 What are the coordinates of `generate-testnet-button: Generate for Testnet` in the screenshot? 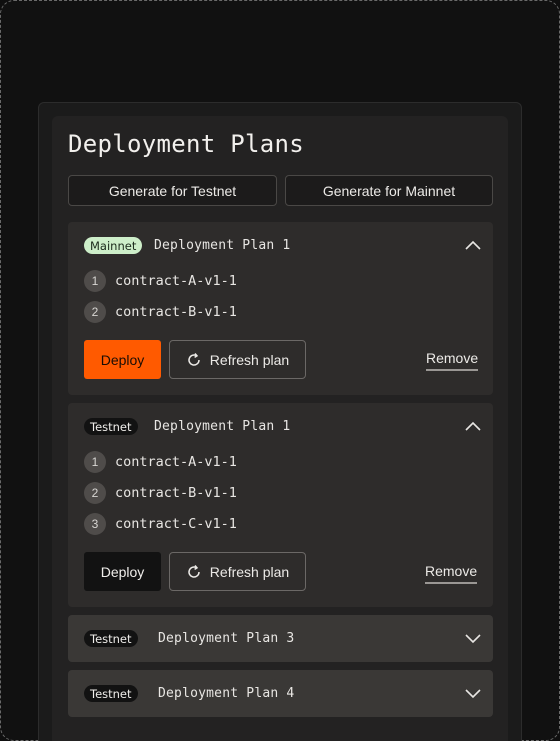 It's located at (172, 190).